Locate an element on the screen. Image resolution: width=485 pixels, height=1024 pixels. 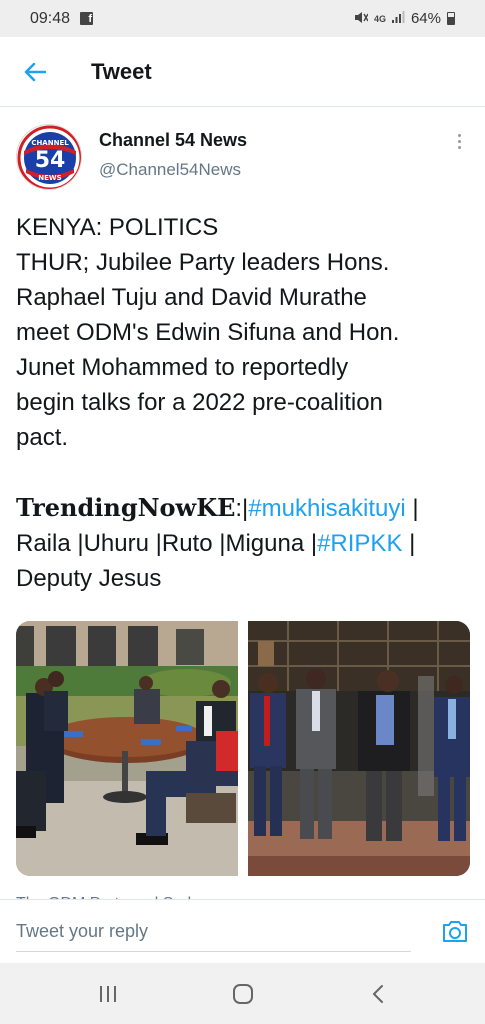
tweet-line: Raila |Uhuru |Ruto |Miguna |#RIPKK | is located at coordinates (243, 543).